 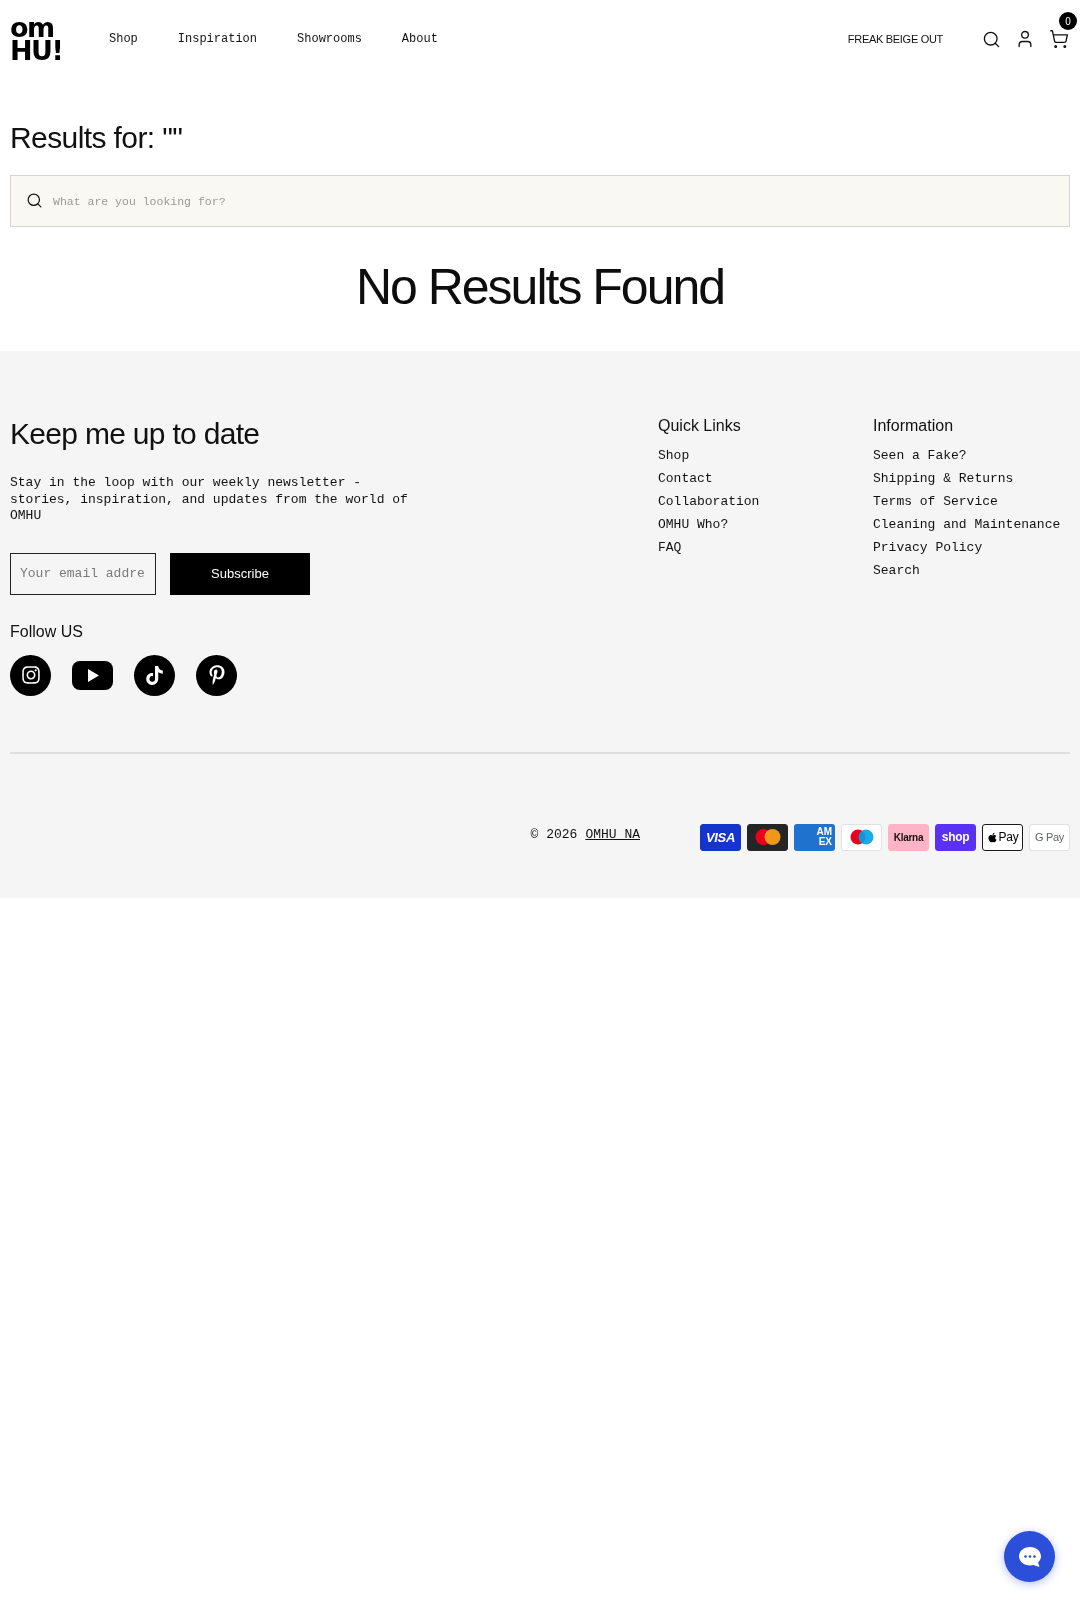 What do you see at coordinates (670, 547) in the screenshot?
I see `footer-link: FAQ` at bounding box center [670, 547].